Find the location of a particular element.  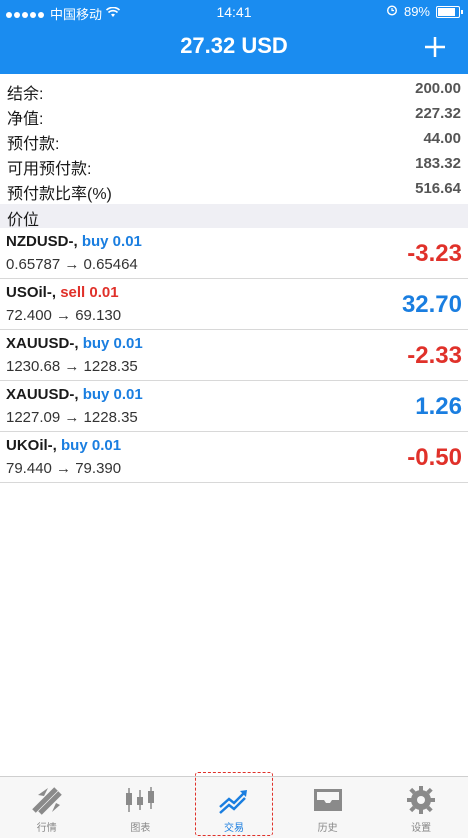

position-side: sell 0.01 is located at coordinates (89, 292).